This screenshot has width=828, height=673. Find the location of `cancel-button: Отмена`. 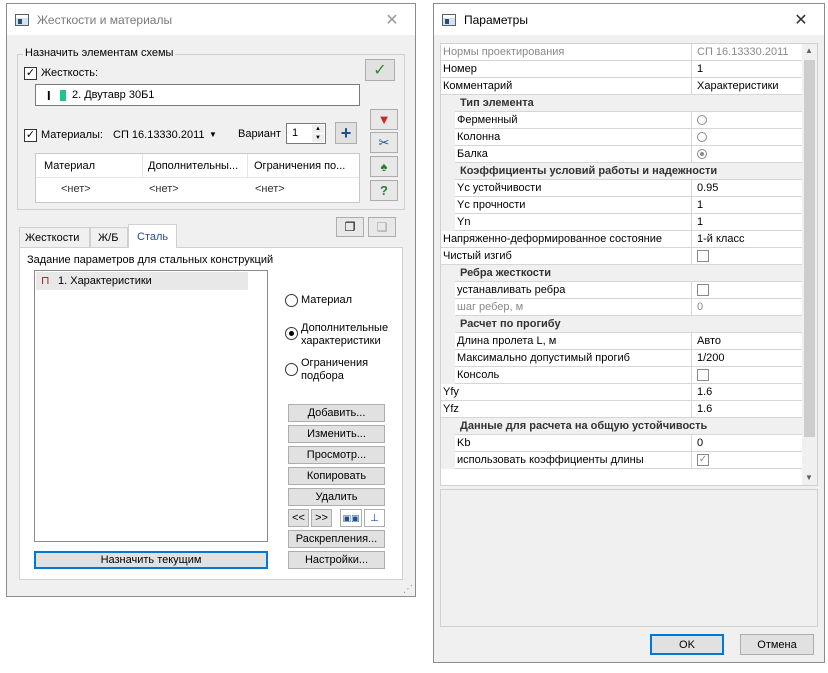

cancel-button: Отмена is located at coordinates (777, 644).